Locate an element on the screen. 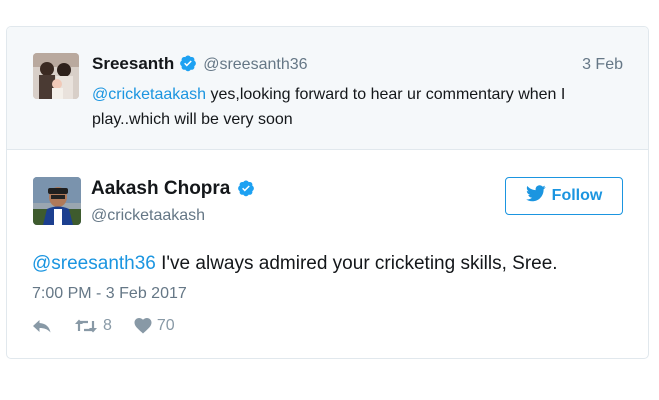 Image resolution: width=659 pixels, height=400 pixels. parent-tweet-header: Sreesanth @sreesanth36 is located at coordinates (200, 64).